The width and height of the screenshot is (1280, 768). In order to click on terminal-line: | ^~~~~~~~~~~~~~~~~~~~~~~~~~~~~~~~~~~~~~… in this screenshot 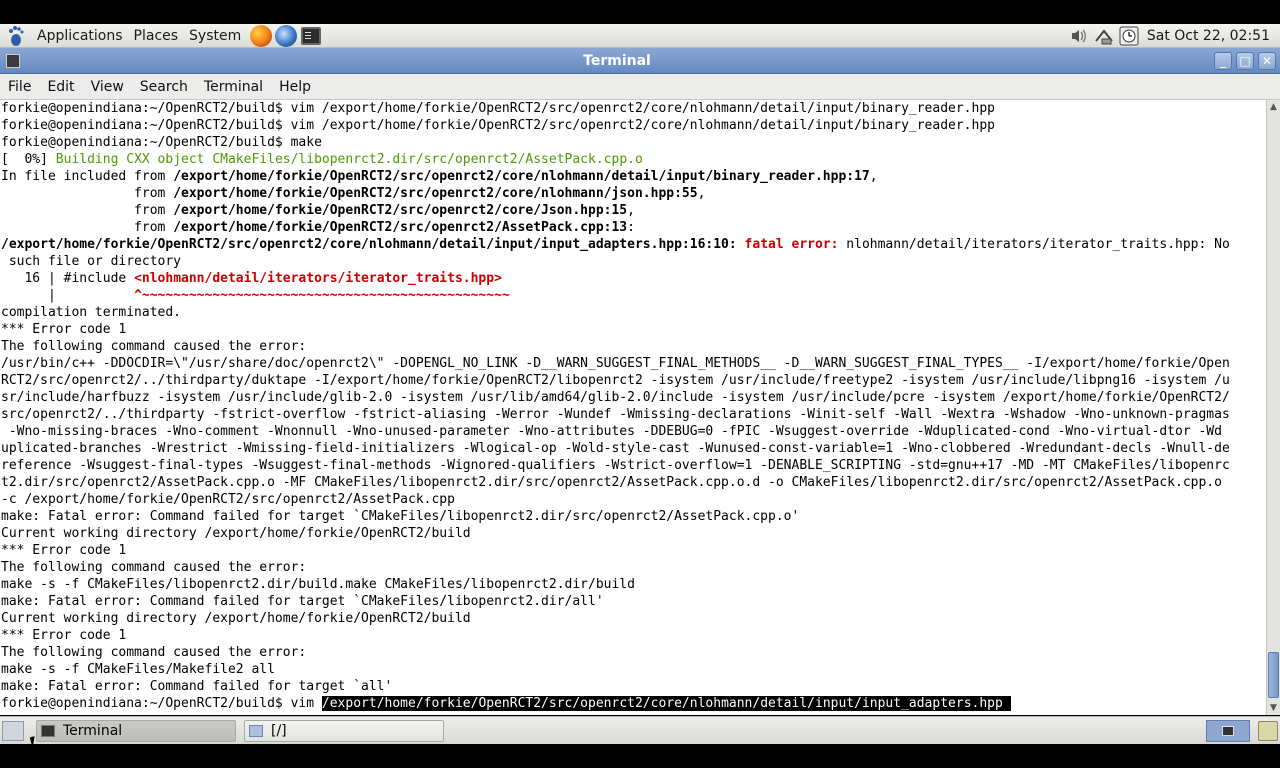, I will do `click(633, 295)`.